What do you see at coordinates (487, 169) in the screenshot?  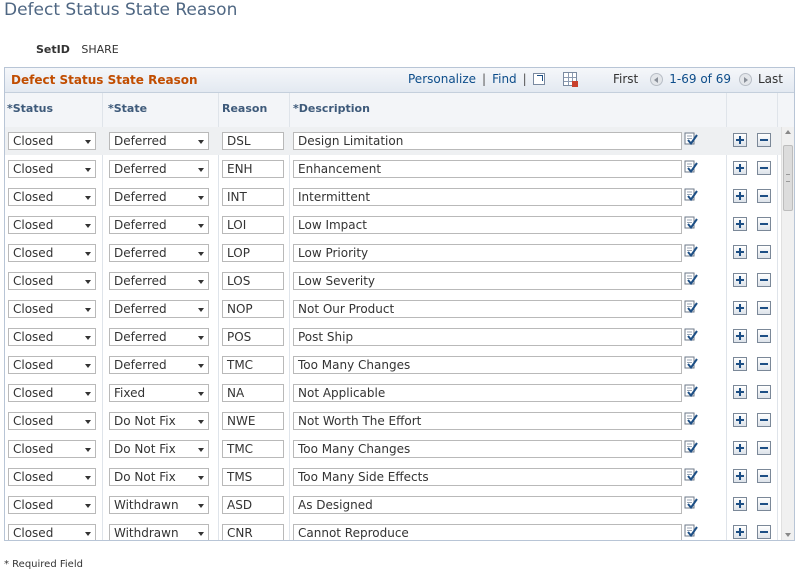 I see `description-input: Enhancement` at bounding box center [487, 169].